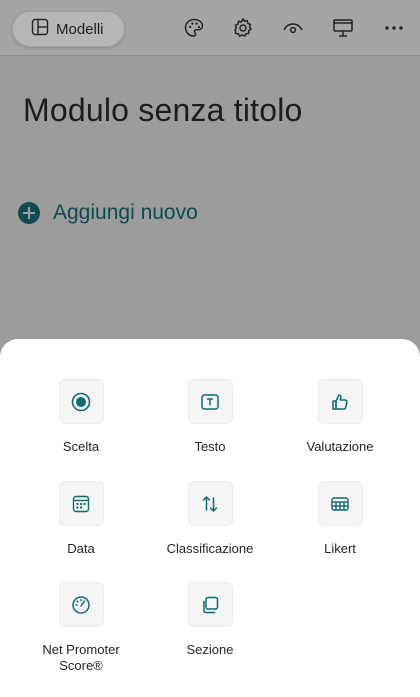 This screenshot has width=420, height=697. I want to click on gear-icon, so click(243, 28).